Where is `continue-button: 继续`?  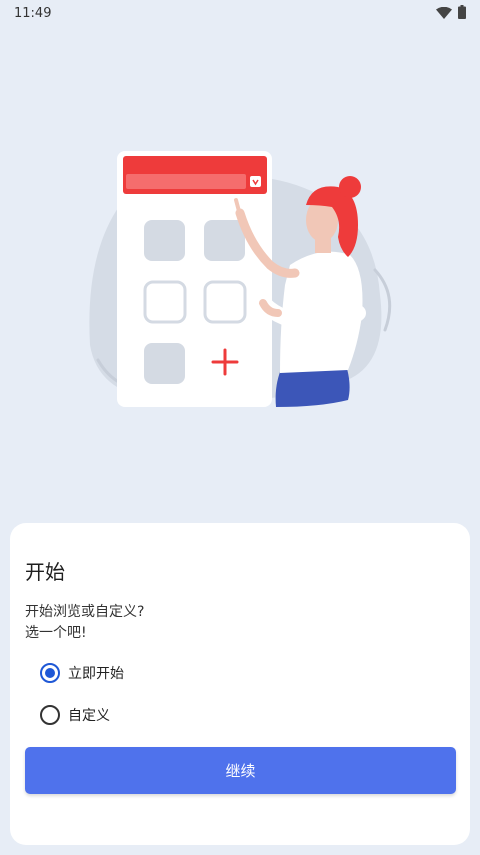
continue-button: 继续 is located at coordinates (240, 770).